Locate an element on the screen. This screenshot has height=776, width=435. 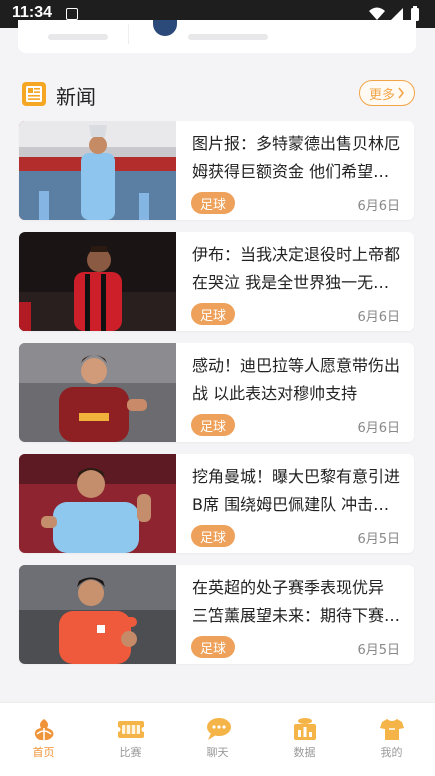
chat-bubble-icon is located at coordinates (218, 729).